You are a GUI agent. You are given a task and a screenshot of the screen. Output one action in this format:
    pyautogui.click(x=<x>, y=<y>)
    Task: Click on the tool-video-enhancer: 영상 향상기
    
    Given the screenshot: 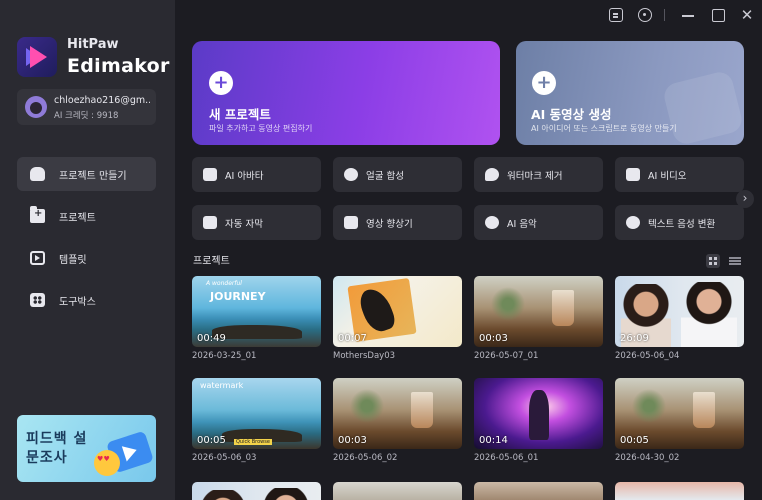 What is the action you would take?
    pyautogui.click(x=397, y=222)
    